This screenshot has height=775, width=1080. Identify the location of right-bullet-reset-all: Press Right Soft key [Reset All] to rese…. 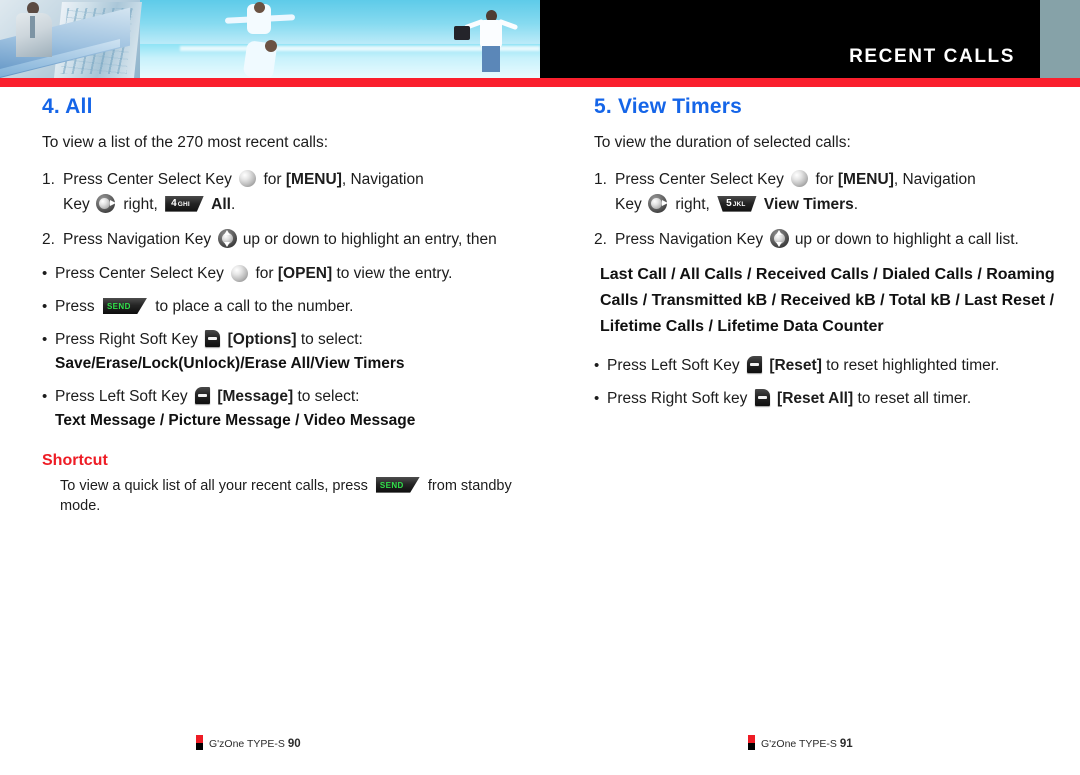
(834, 399).